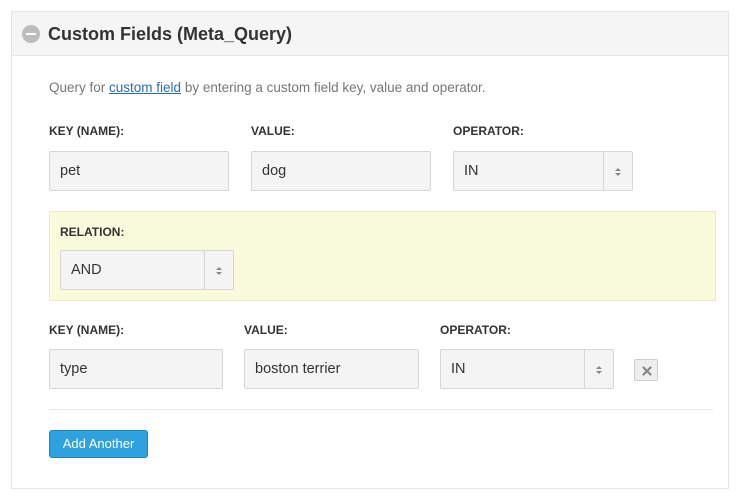 This screenshot has height=500, width=740. What do you see at coordinates (86, 270) in the screenshot?
I see `relation-select-value: AND` at bounding box center [86, 270].